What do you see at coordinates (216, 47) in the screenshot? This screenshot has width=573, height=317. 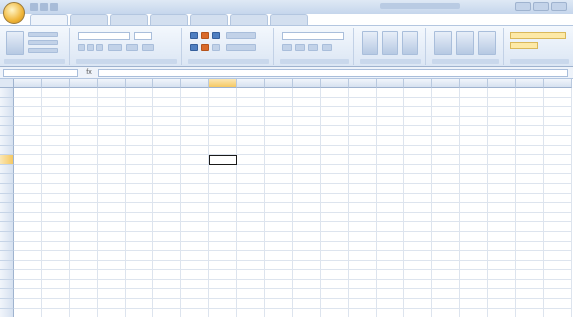 I see `indent-button` at bounding box center [216, 47].